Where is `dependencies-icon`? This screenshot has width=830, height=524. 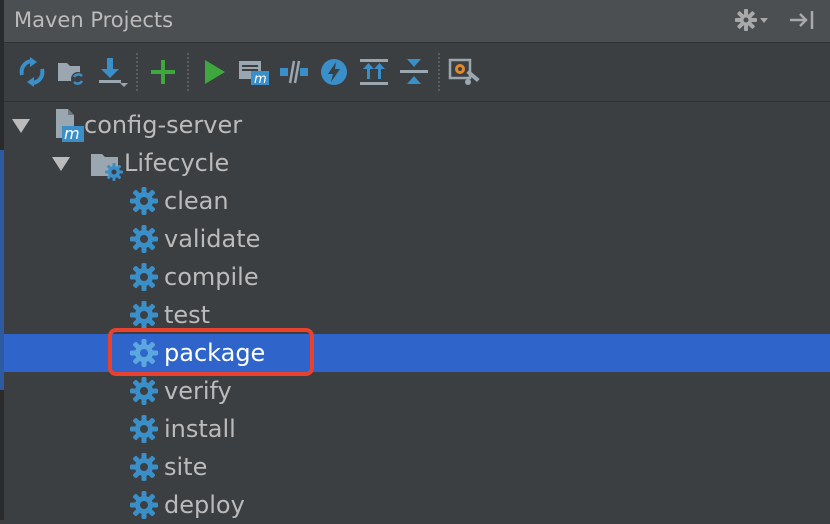
dependencies-icon is located at coordinates (374, 72).